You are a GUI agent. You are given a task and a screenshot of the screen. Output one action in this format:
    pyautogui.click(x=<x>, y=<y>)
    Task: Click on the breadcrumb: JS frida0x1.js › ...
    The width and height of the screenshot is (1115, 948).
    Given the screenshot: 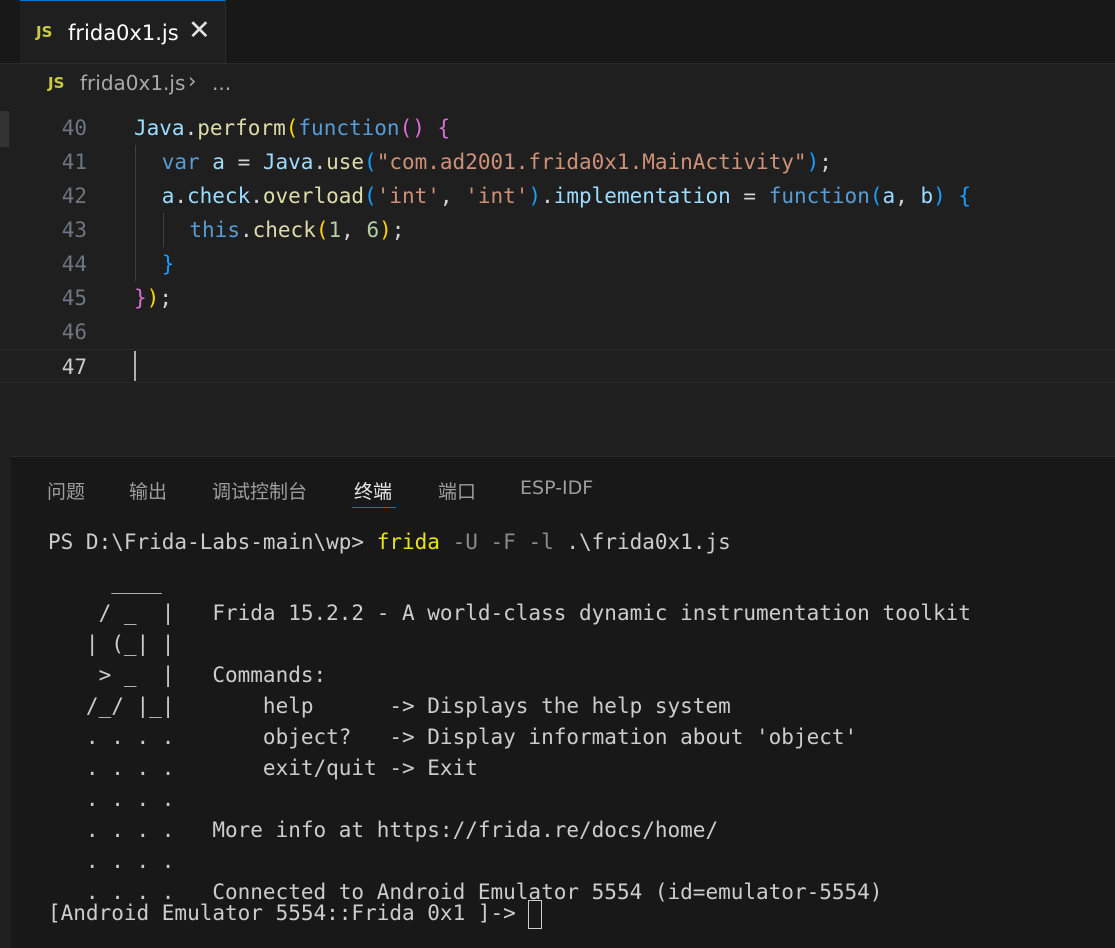 What is the action you would take?
    pyautogui.click(x=557, y=85)
    